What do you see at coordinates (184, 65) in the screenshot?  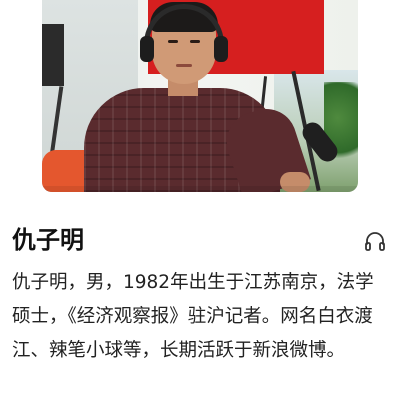 I see `mouth` at bounding box center [184, 65].